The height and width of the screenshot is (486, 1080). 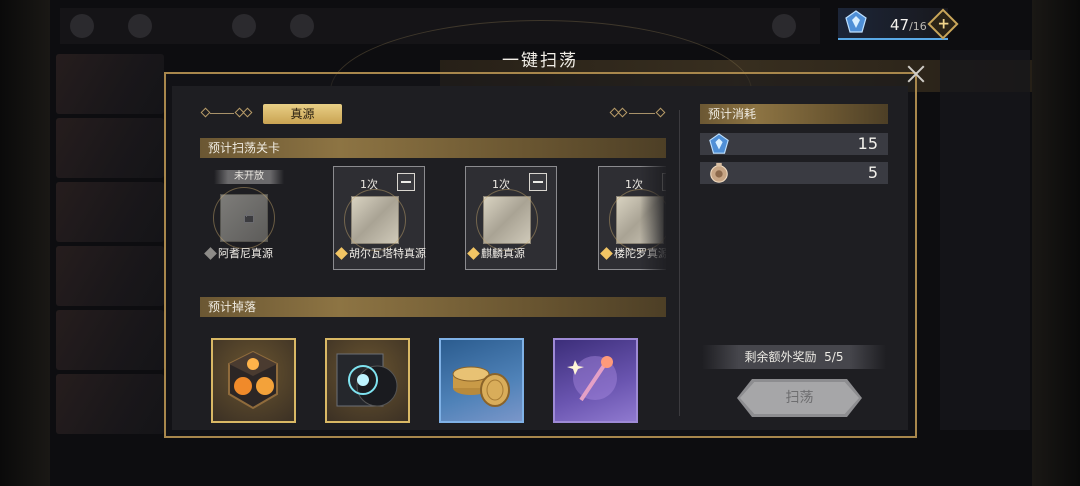 What do you see at coordinates (916, 74) in the screenshot?
I see `close-button` at bounding box center [916, 74].